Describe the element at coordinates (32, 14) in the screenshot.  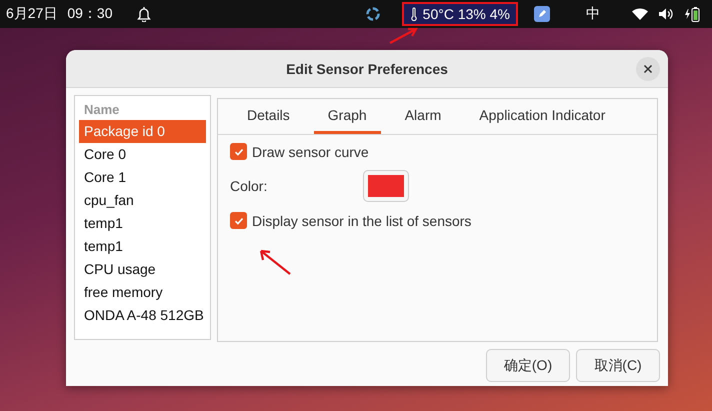
I see `date-text: 6月27日` at that location.